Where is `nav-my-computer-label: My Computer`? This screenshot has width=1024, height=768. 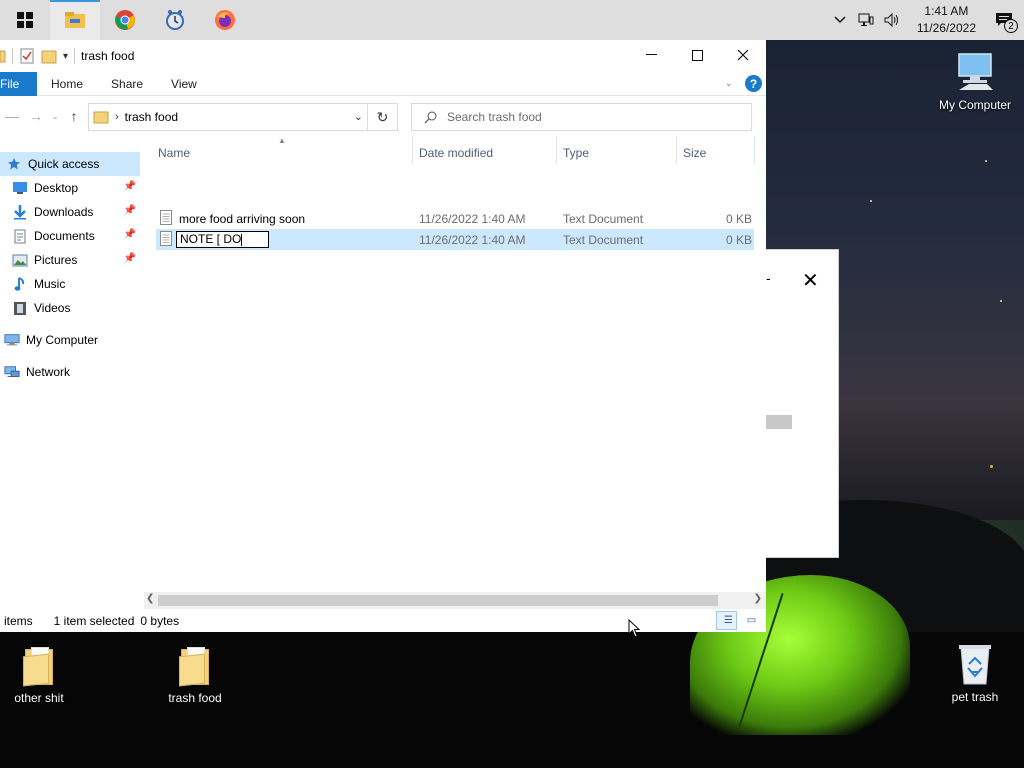
nav-my-computer-label: My Computer is located at coordinates (62, 340).